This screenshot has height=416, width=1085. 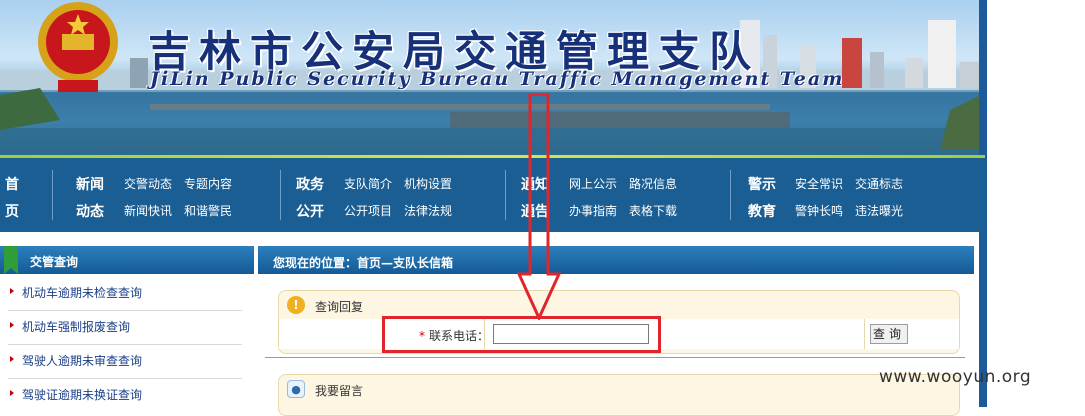 What do you see at coordinates (653, 183) in the screenshot?
I see `nav-link-road-info: 路况信息` at bounding box center [653, 183].